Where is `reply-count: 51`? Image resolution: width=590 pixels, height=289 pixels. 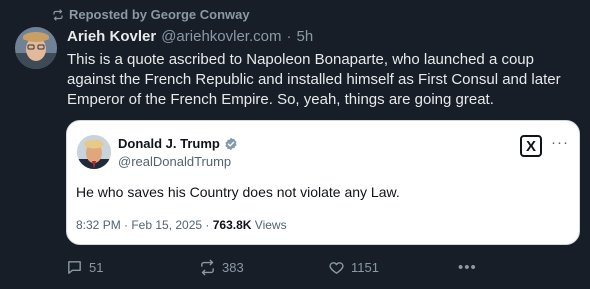 reply-count: 51 is located at coordinates (96, 267).